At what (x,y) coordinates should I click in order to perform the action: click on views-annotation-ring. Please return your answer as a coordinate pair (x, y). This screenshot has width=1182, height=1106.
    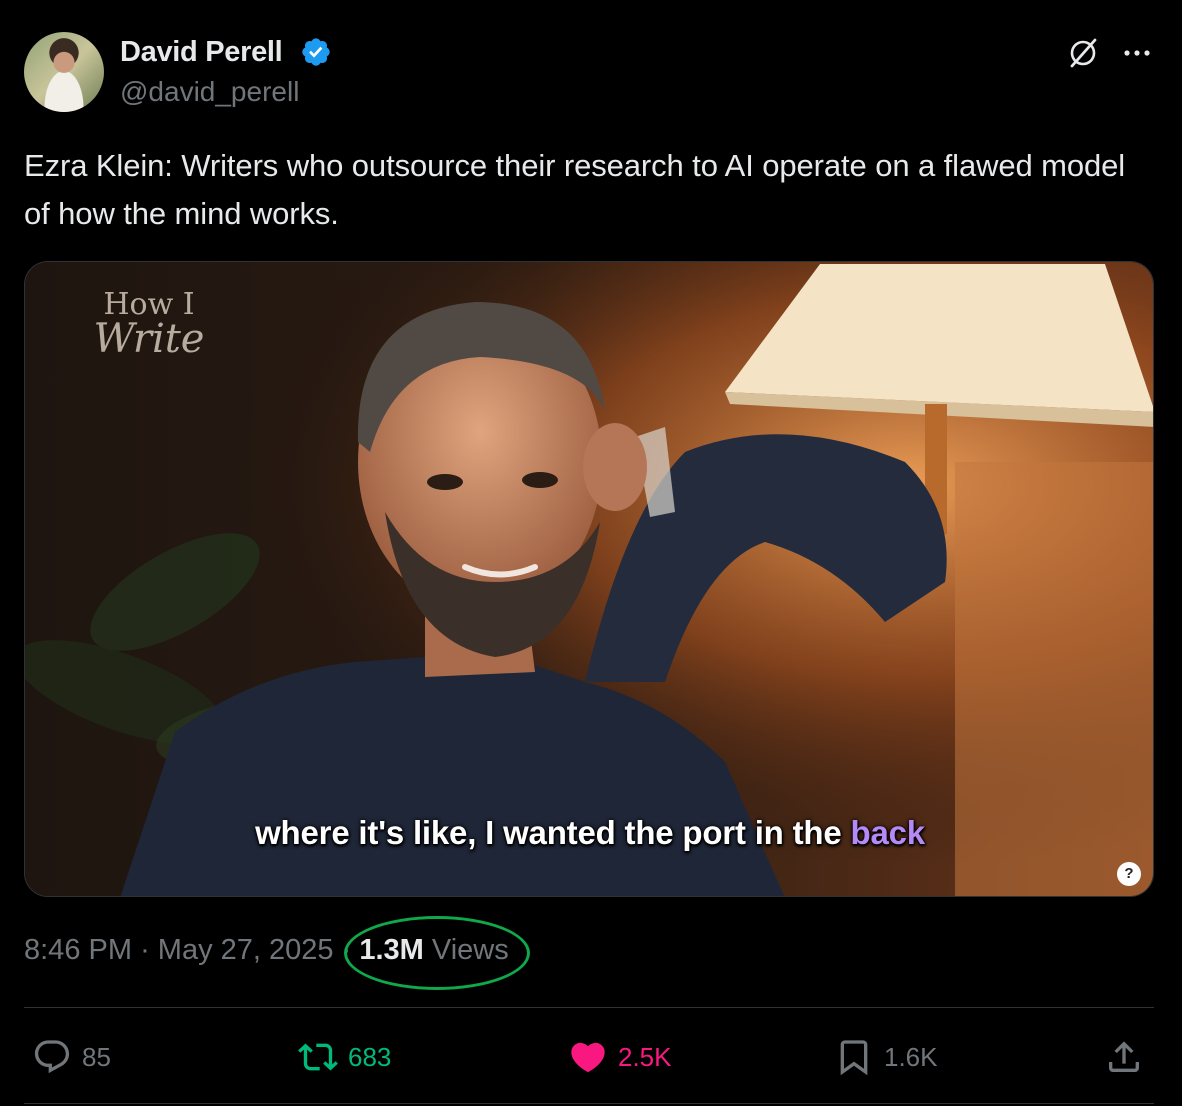
    Looking at the image, I should click on (437, 953).